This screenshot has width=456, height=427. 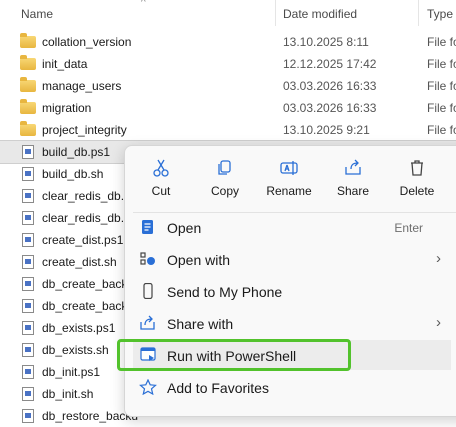 What do you see at coordinates (76, 152) in the screenshot?
I see `row-name: build_db.ps1` at bounding box center [76, 152].